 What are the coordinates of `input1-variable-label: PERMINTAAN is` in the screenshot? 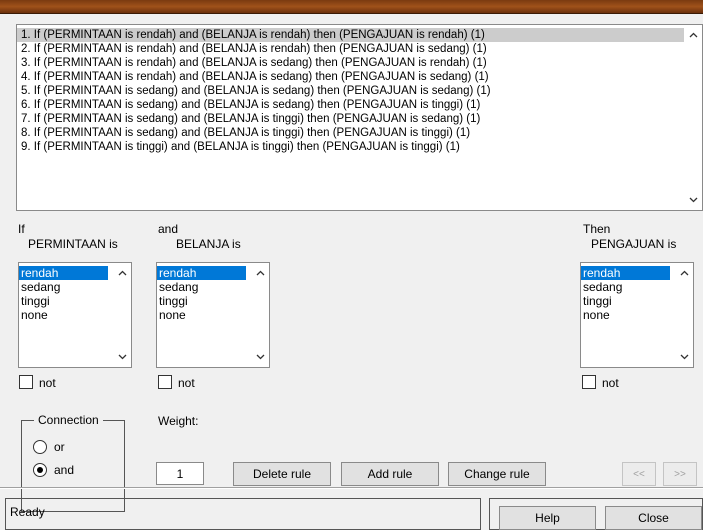 It's located at (73, 244).